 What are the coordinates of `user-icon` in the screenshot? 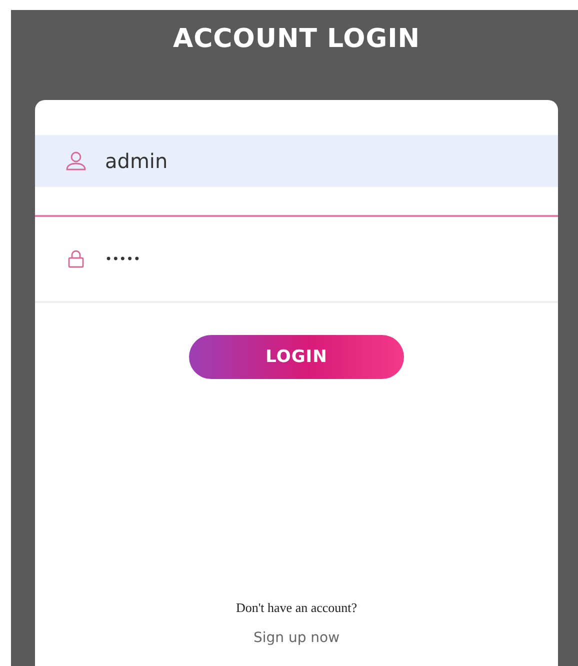 It's located at (76, 161).